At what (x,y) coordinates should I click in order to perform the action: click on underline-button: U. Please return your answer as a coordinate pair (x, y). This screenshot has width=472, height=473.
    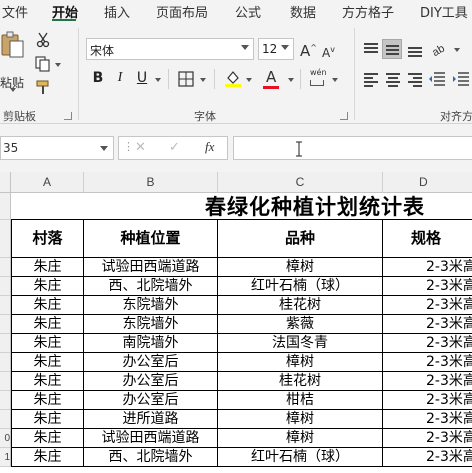
    Looking at the image, I should click on (142, 79).